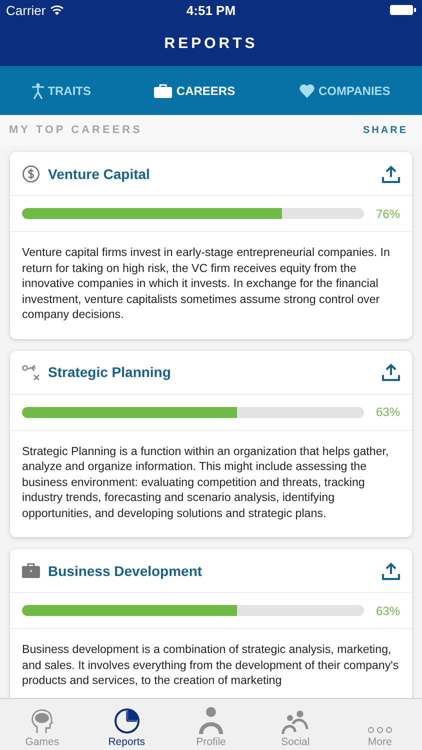 The image size is (422, 750). I want to click on tab-bar-item: Reports, so click(126, 724).